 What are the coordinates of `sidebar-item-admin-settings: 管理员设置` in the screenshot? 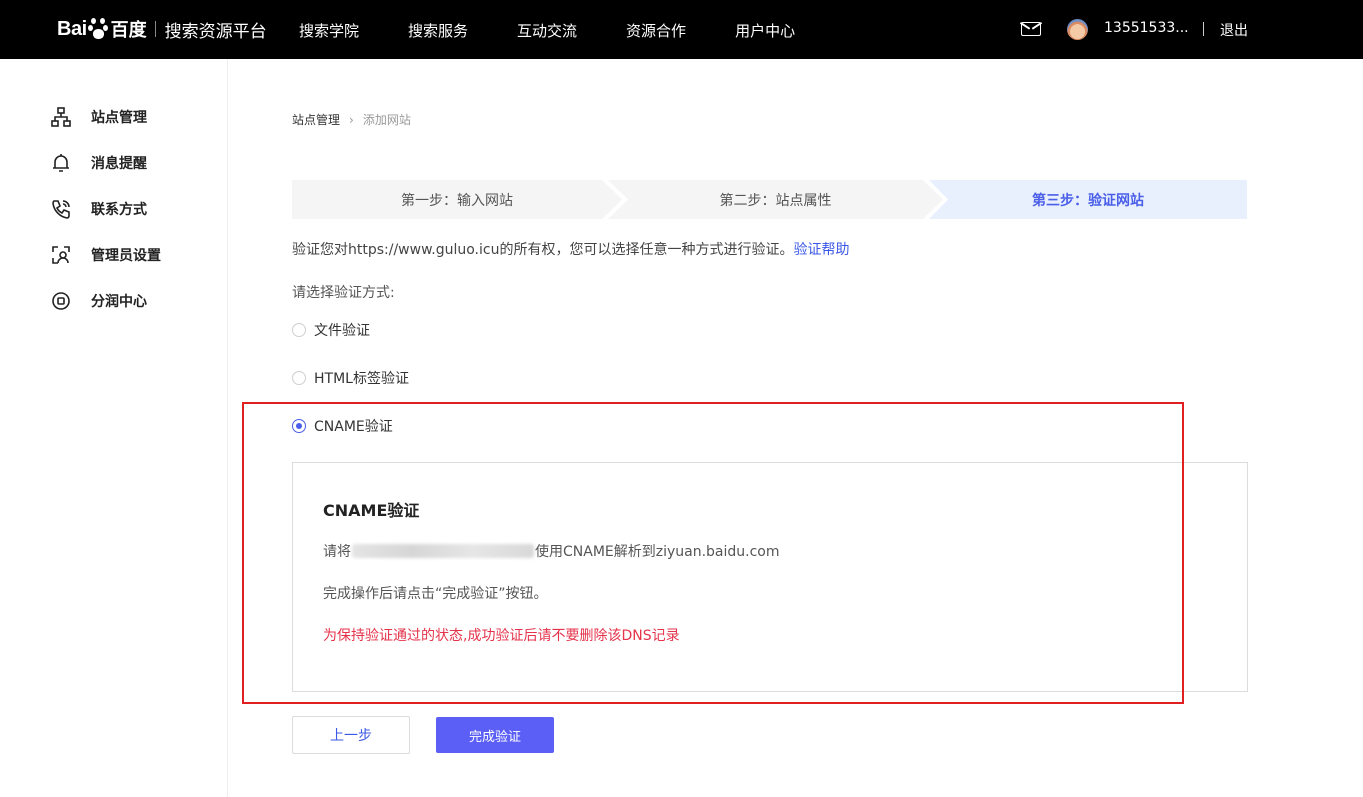 It's located at (105, 255).